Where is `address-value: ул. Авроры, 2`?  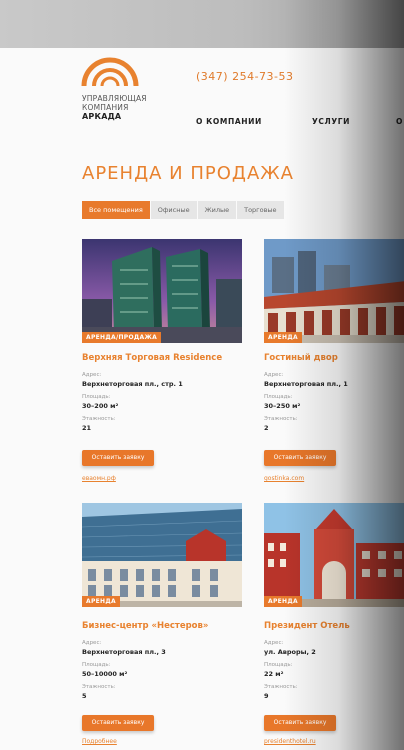 address-value: ул. Авроры, 2 is located at coordinates (290, 652).